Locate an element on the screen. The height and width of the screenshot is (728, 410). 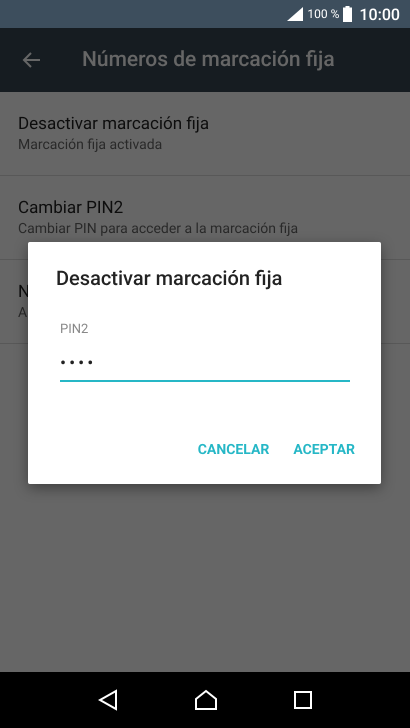
dialog-title: Desactivar marcación fija is located at coordinates (170, 278).